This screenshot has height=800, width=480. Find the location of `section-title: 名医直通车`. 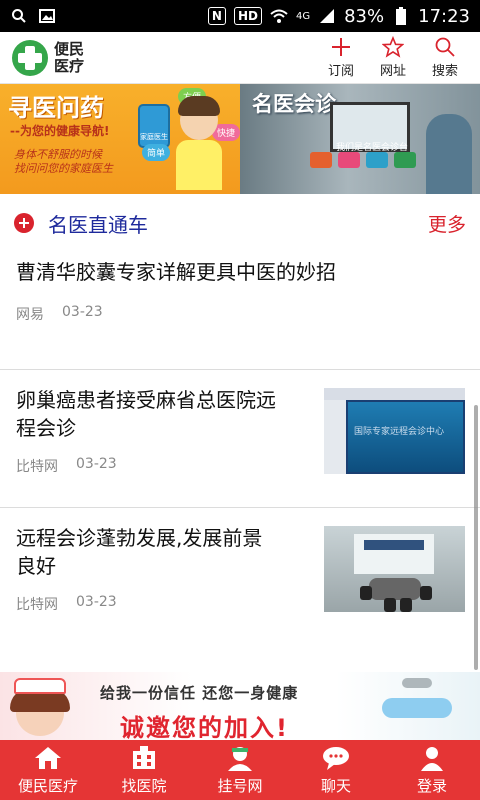

section-title: 名医直通车 is located at coordinates (98, 224).